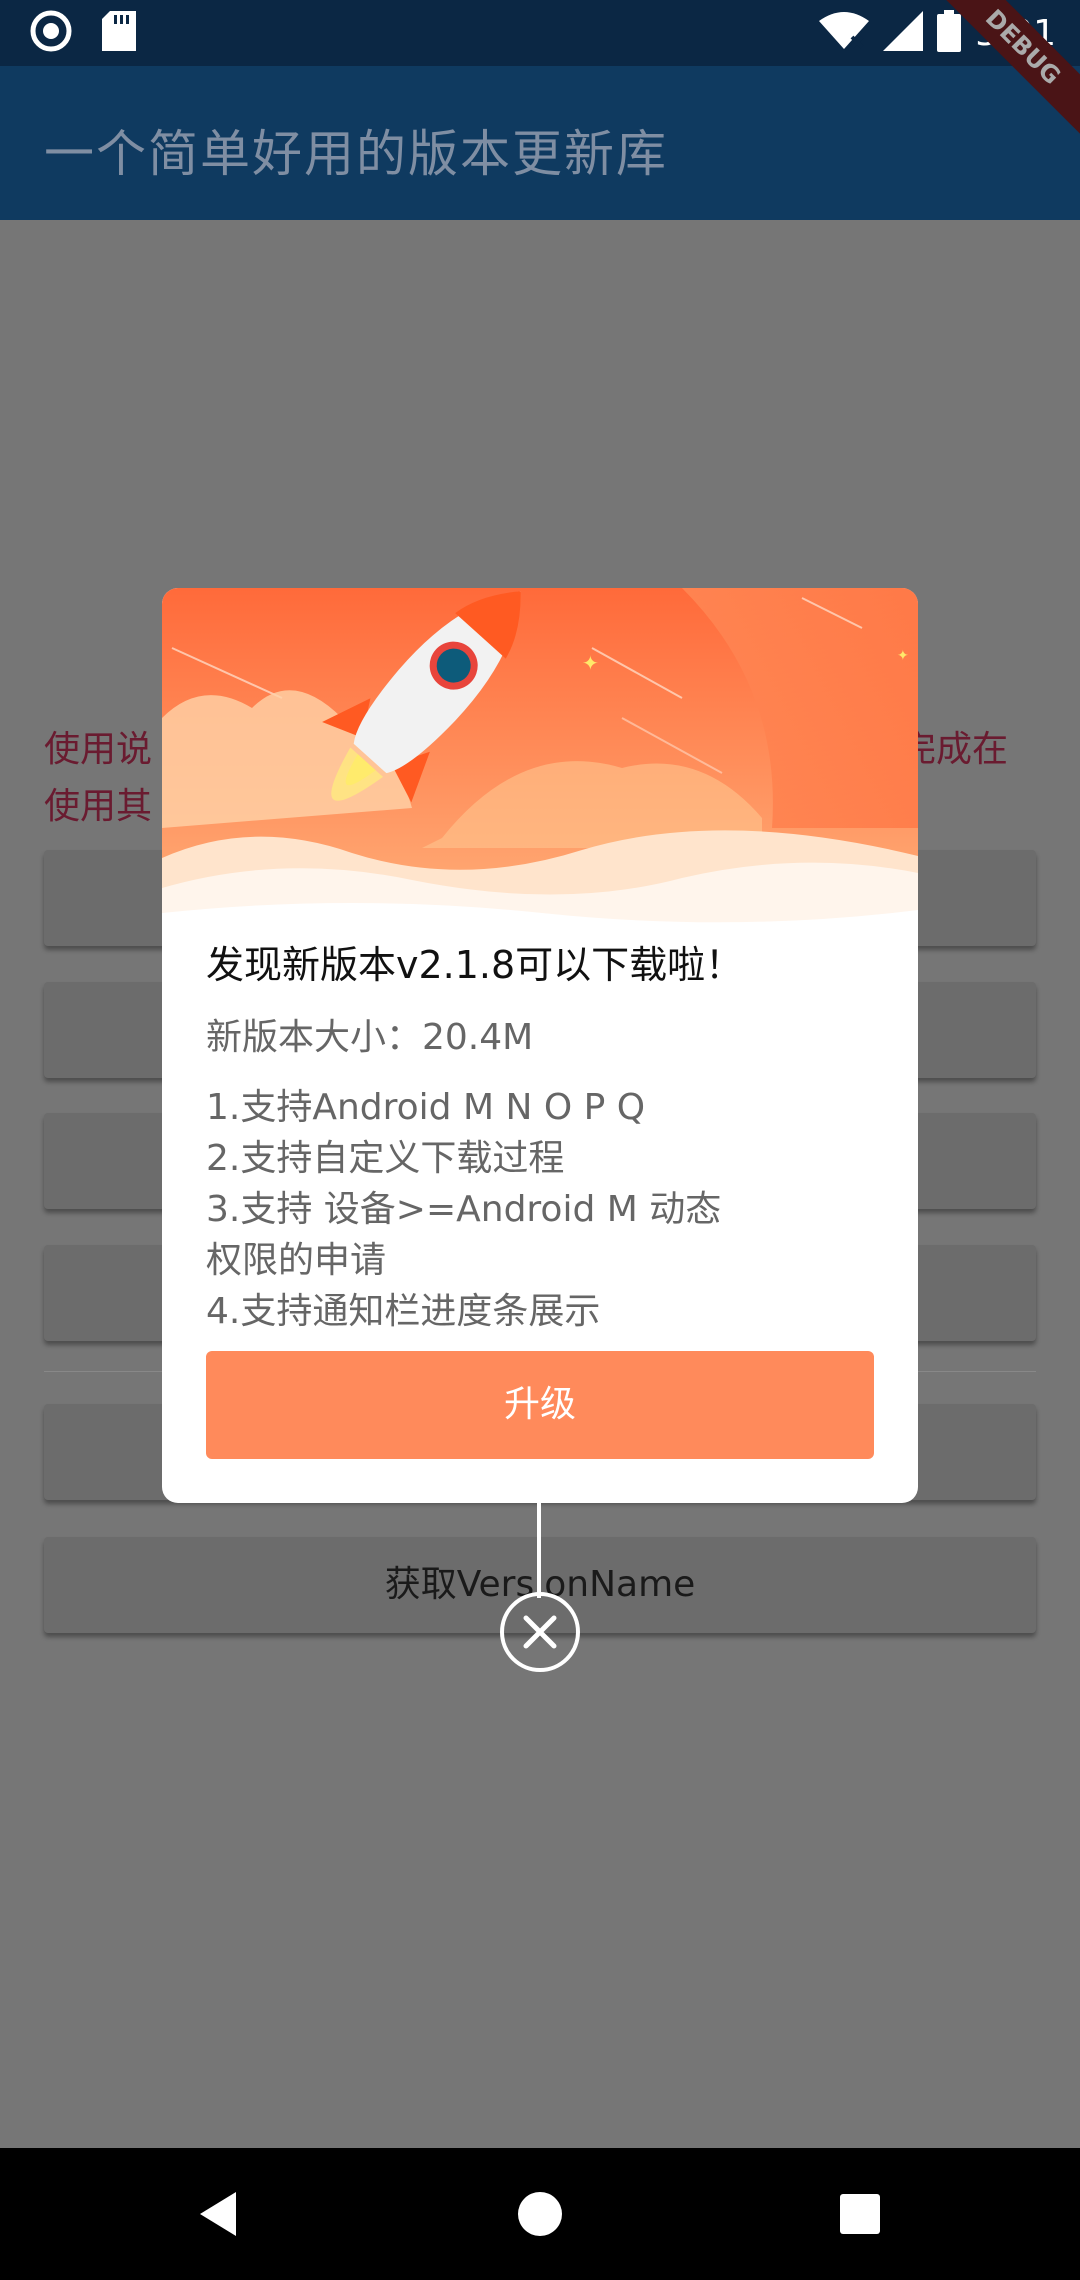 The height and width of the screenshot is (2280, 1080). I want to click on wifi-icon, so click(844, 33).